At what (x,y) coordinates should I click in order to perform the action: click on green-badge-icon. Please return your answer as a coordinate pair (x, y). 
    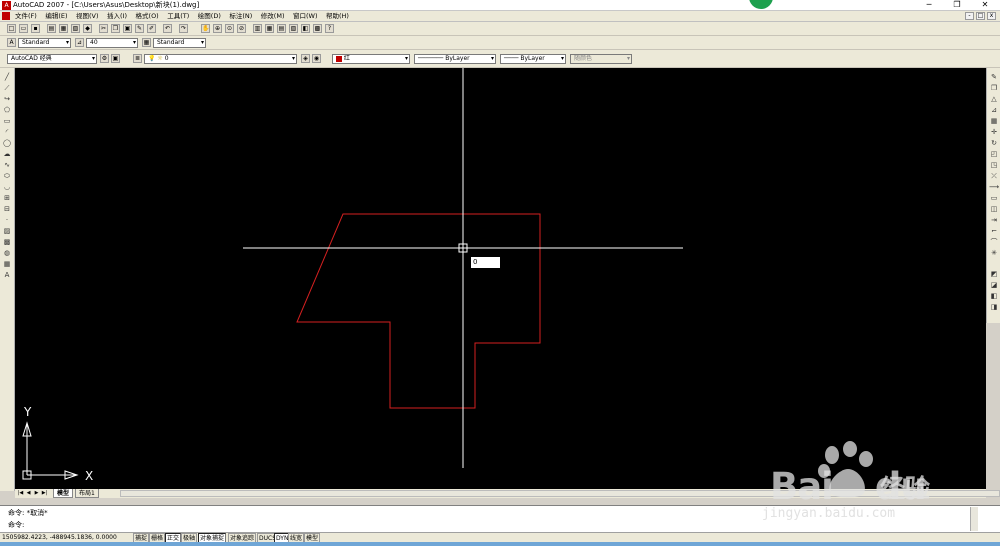
    Looking at the image, I should click on (761, 4).